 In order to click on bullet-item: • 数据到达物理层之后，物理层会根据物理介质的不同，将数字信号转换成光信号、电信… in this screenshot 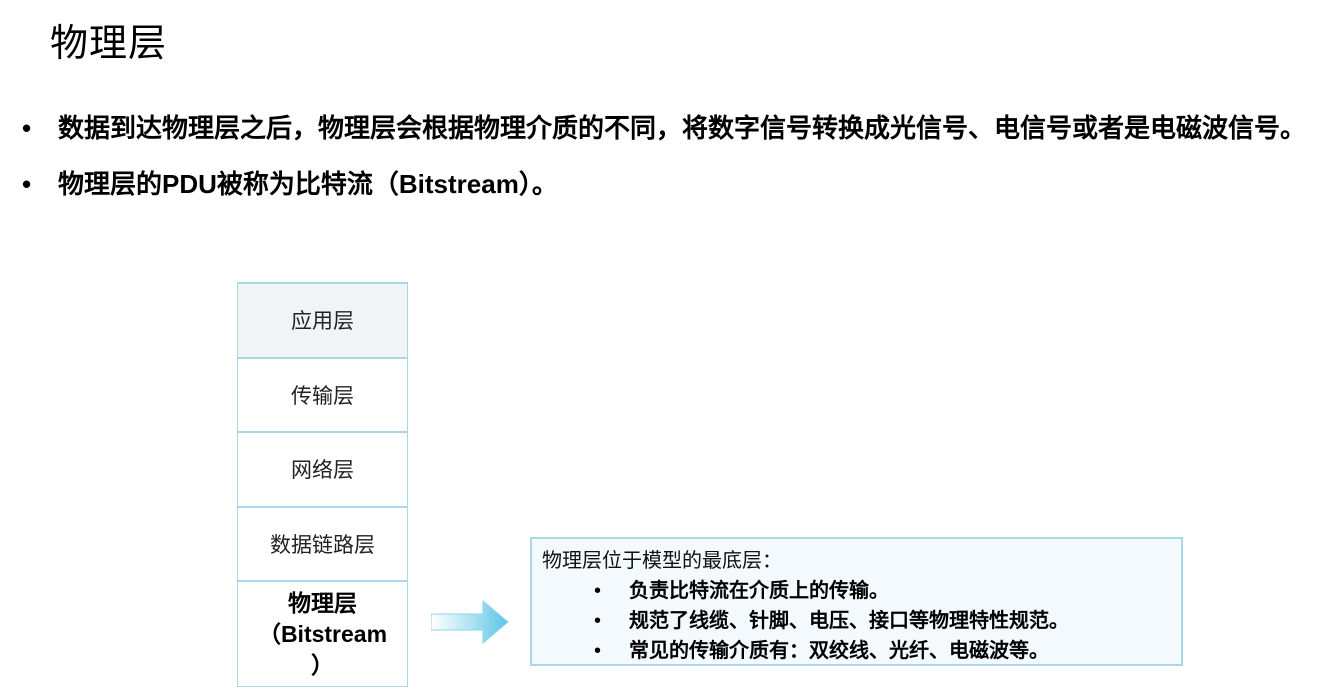, I will do `click(667, 128)`.